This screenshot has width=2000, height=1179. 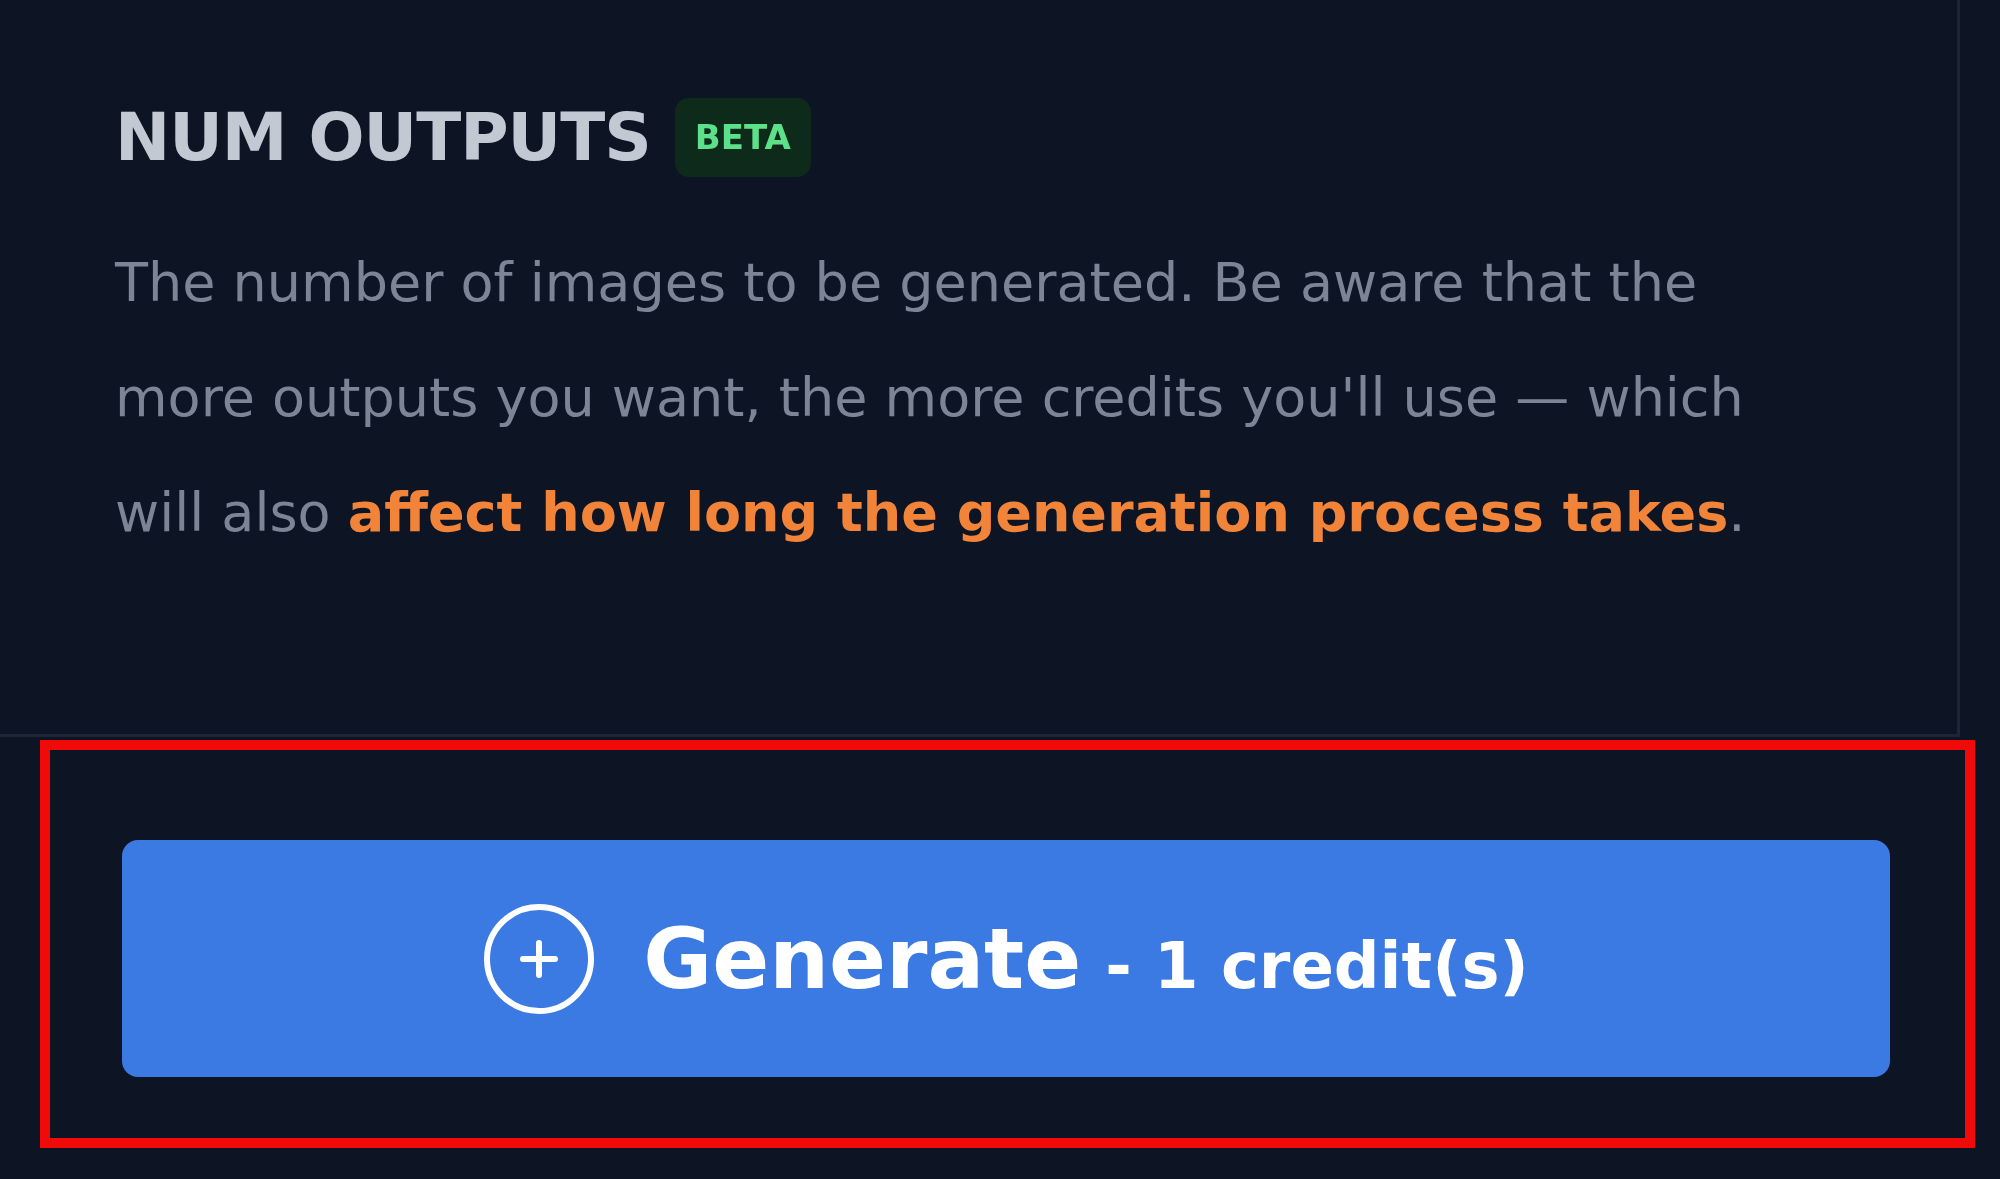 What do you see at coordinates (742, 137) in the screenshot?
I see `beta-badge: BETA` at bounding box center [742, 137].